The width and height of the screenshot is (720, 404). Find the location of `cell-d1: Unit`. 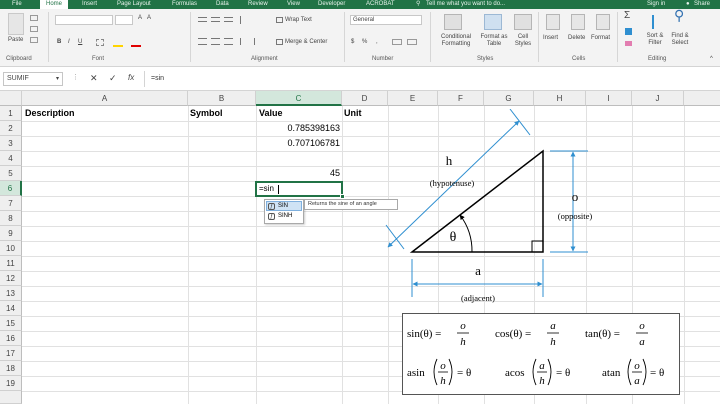

cell-d1: Unit is located at coordinates (353, 113).